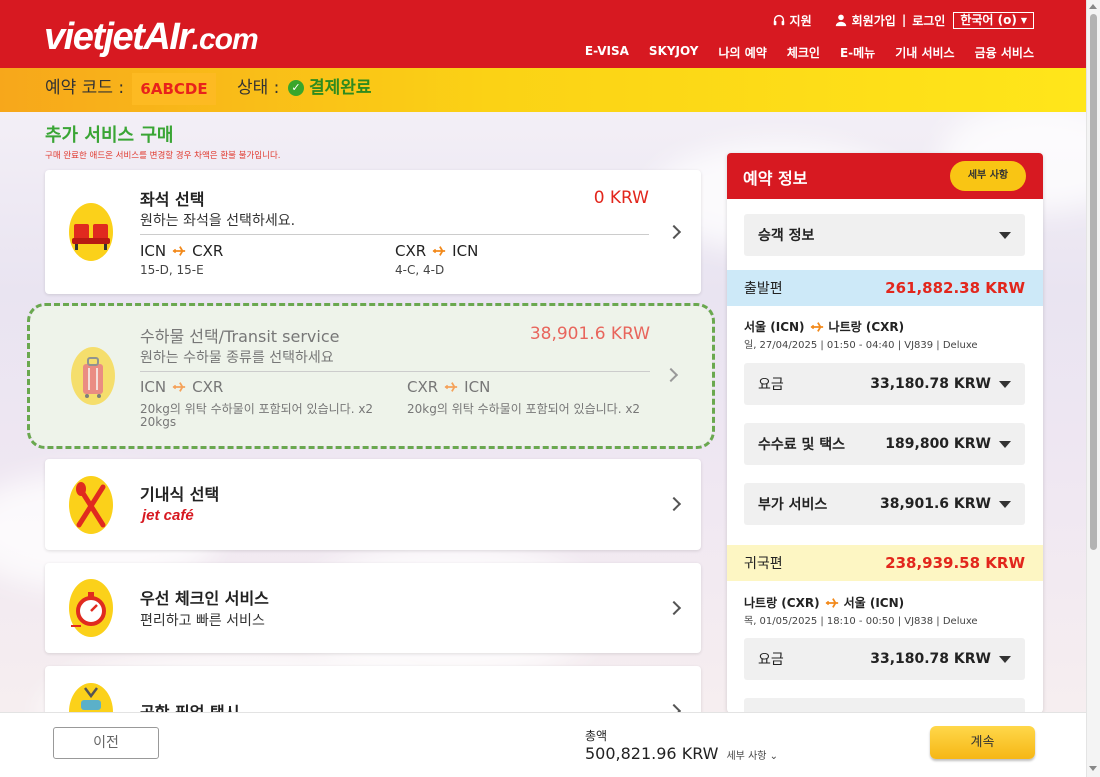 The width and height of the screenshot is (1100, 777). What do you see at coordinates (884, 384) in the screenshot?
I see `outbound-fare-dropdown: 요금 33,180.78 KRW` at bounding box center [884, 384].